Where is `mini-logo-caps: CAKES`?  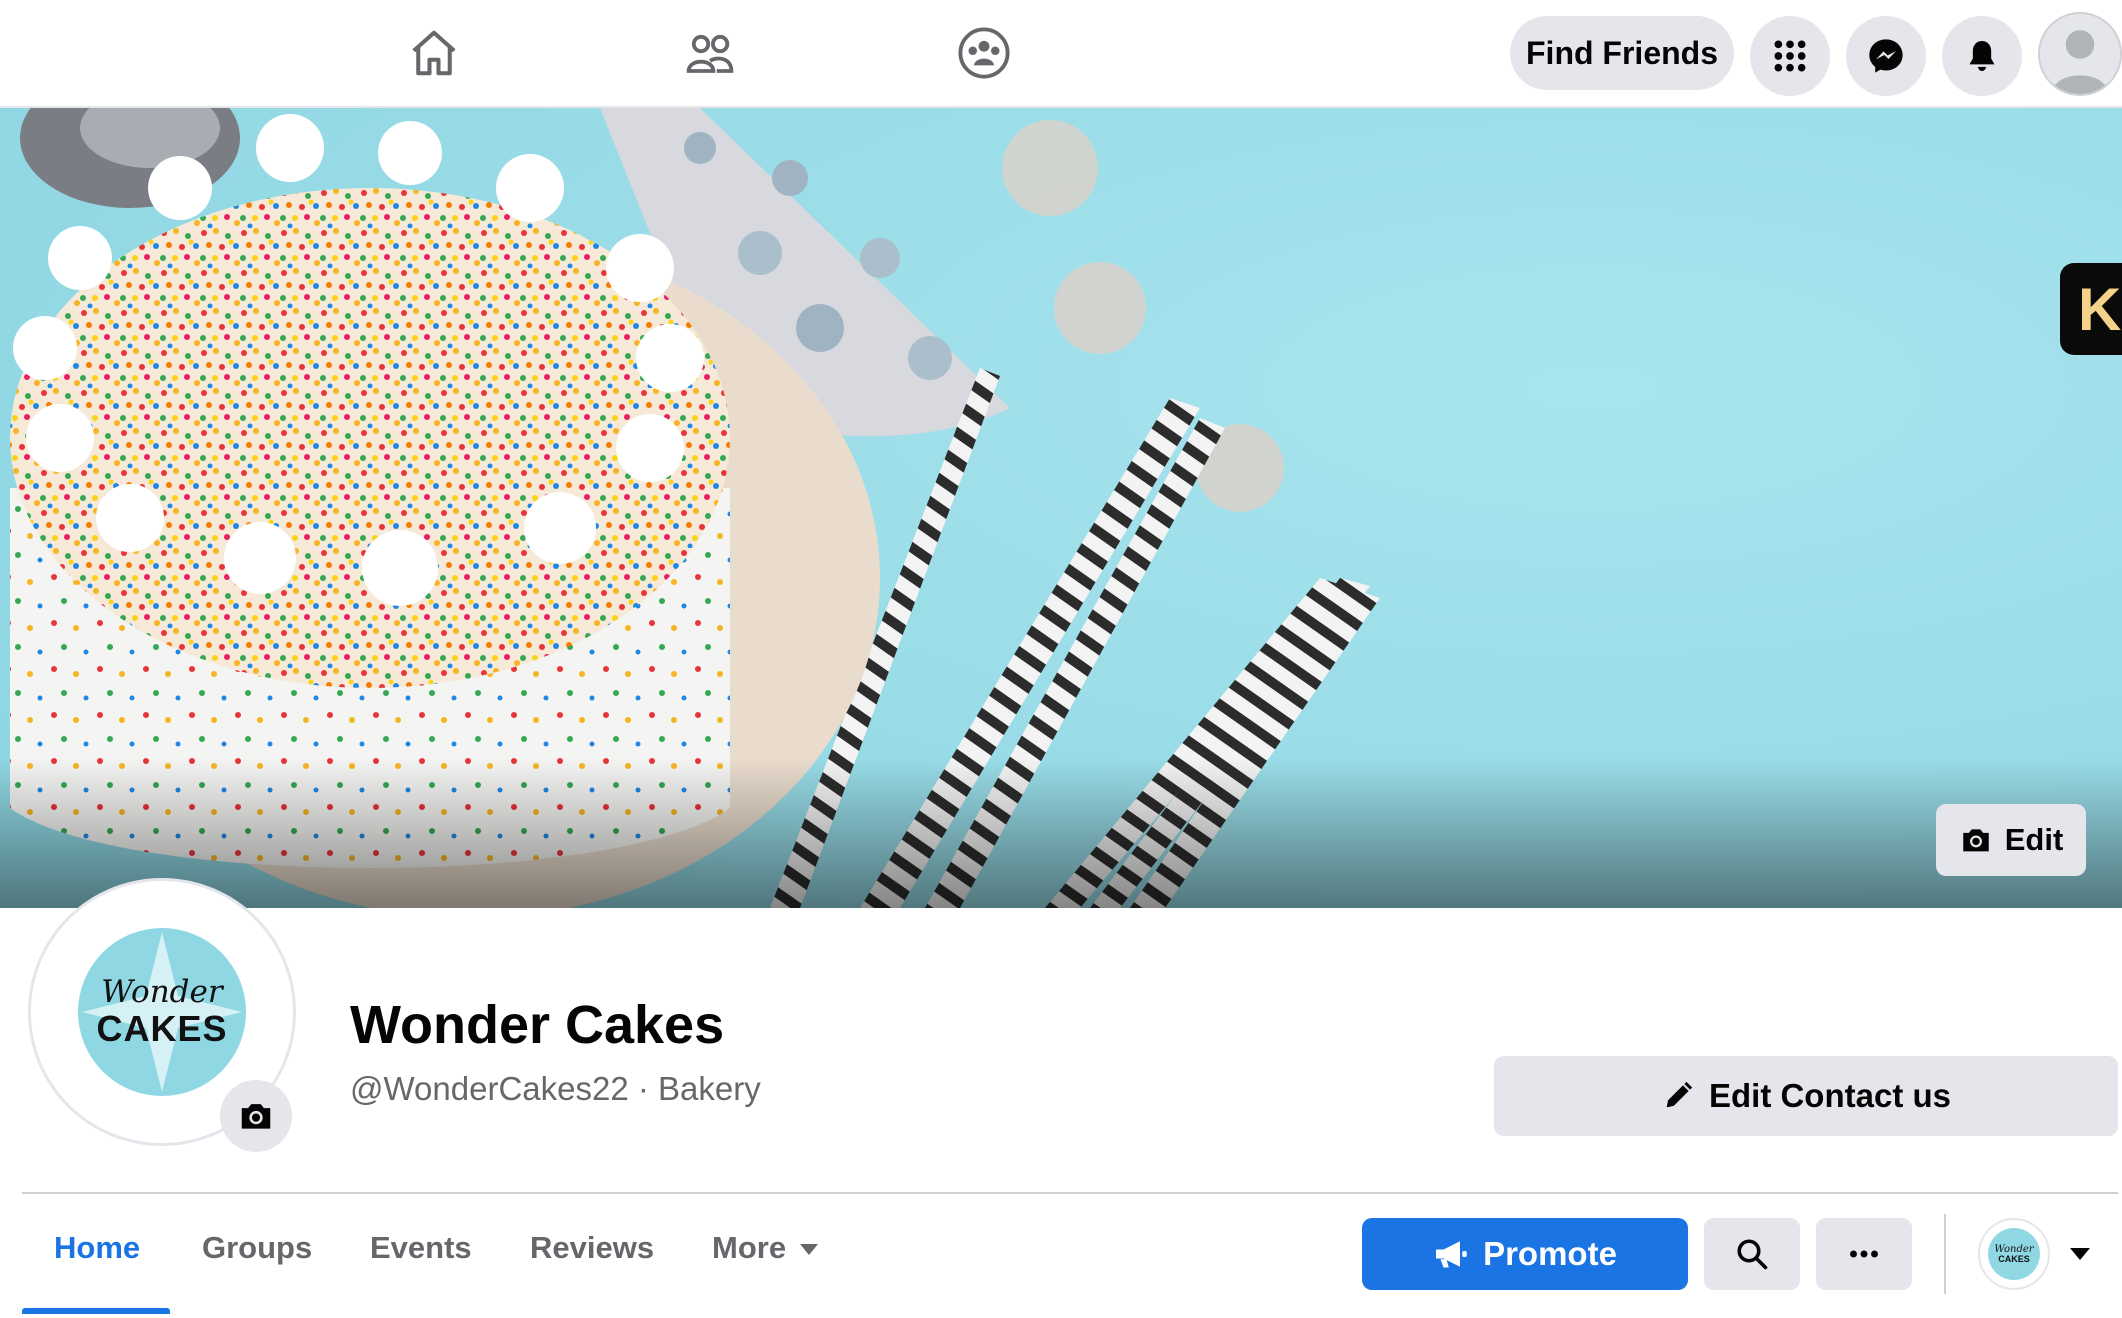
mini-logo-caps: CAKES is located at coordinates (2014, 1258).